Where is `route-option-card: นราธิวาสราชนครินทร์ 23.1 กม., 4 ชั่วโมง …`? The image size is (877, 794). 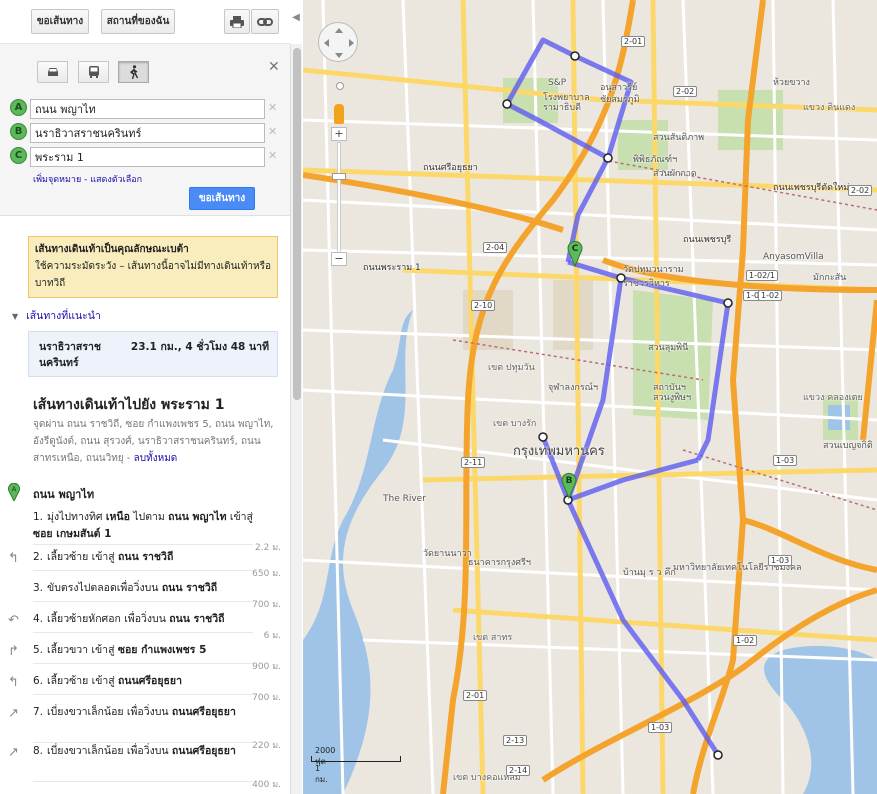
route-option-card: นราธิวาสราชนครินทร์ 23.1 กม., 4 ชั่วโมง … is located at coordinates (153, 354).